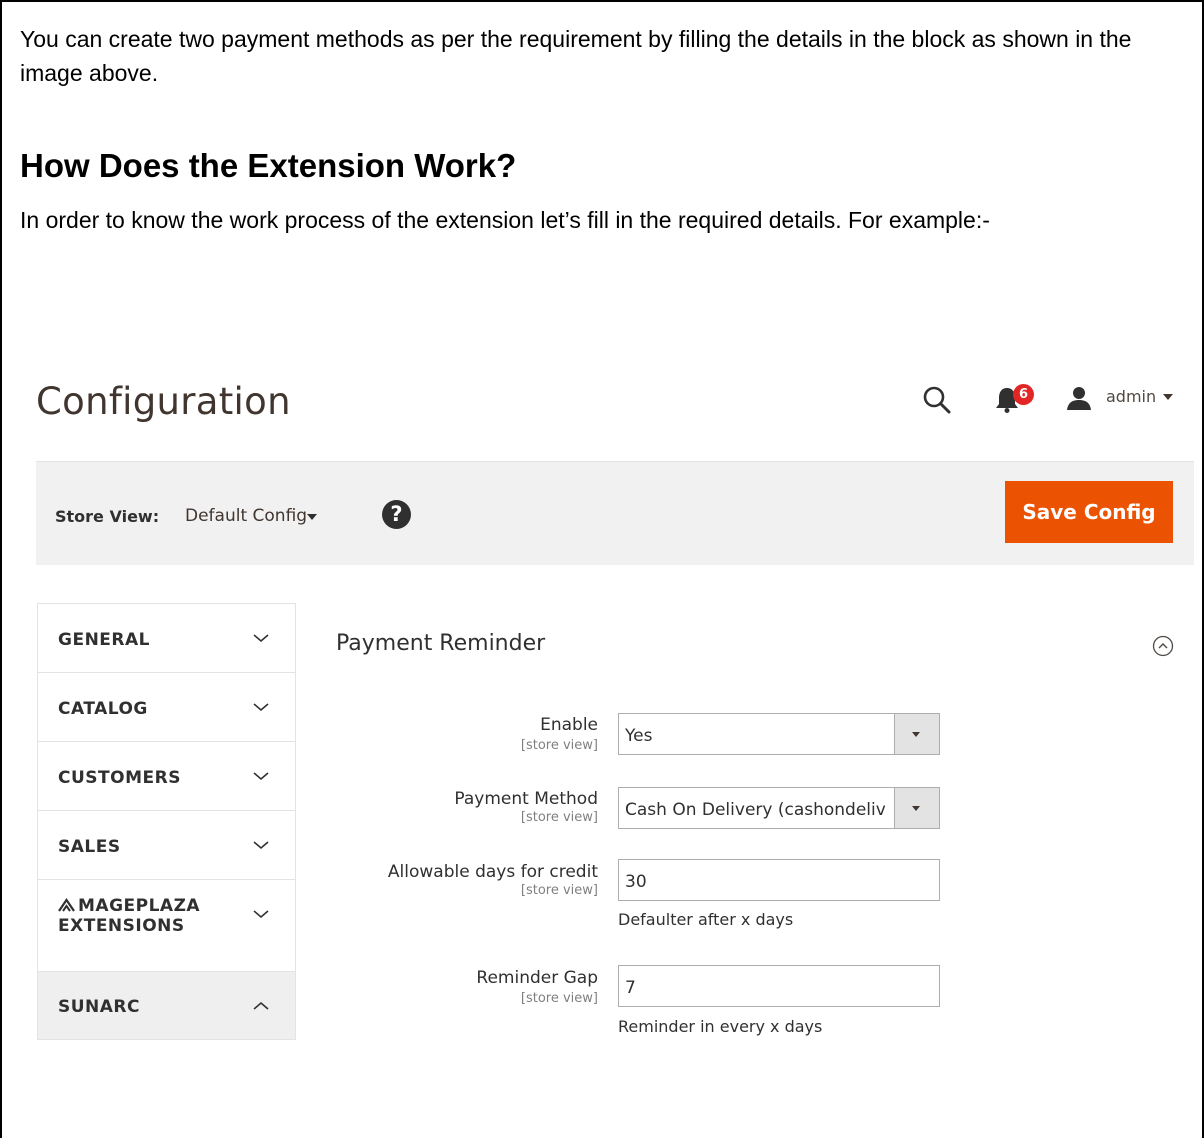 This screenshot has width=1204, height=1138. What do you see at coordinates (107, 516) in the screenshot?
I see `store-view-label: Store View:` at bounding box center [107, 516].